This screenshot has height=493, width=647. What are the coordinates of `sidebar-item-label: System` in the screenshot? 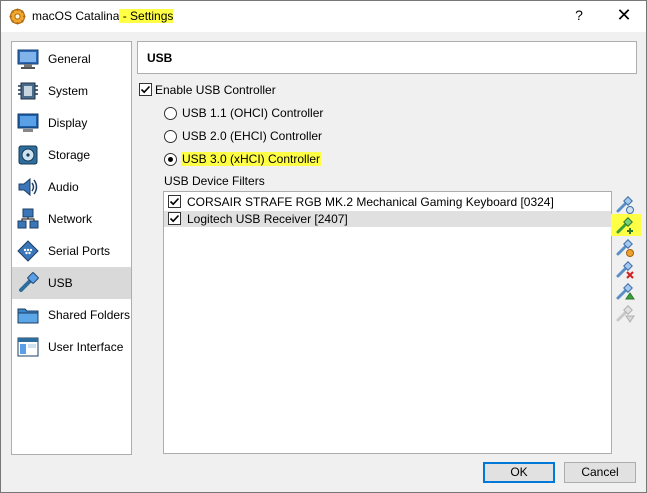 It's located at (68, 91).